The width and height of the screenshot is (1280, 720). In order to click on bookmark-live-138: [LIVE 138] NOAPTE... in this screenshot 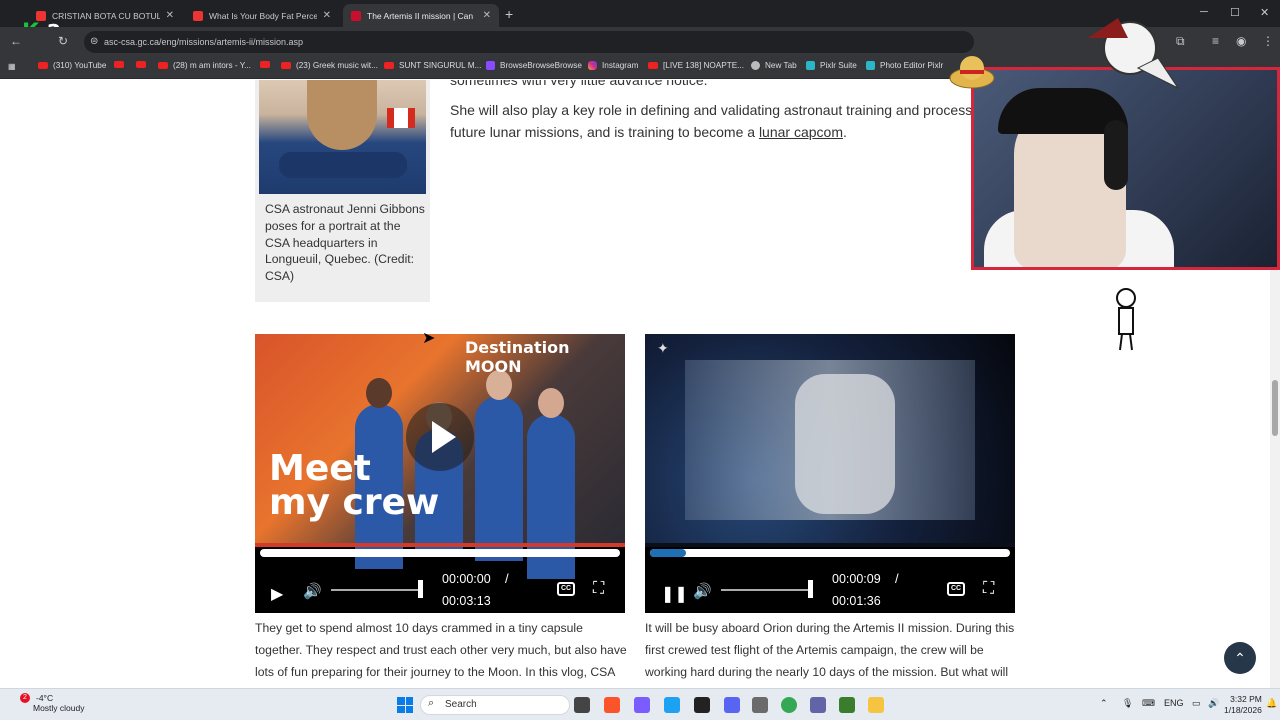, I will do `click(696, 65)`.